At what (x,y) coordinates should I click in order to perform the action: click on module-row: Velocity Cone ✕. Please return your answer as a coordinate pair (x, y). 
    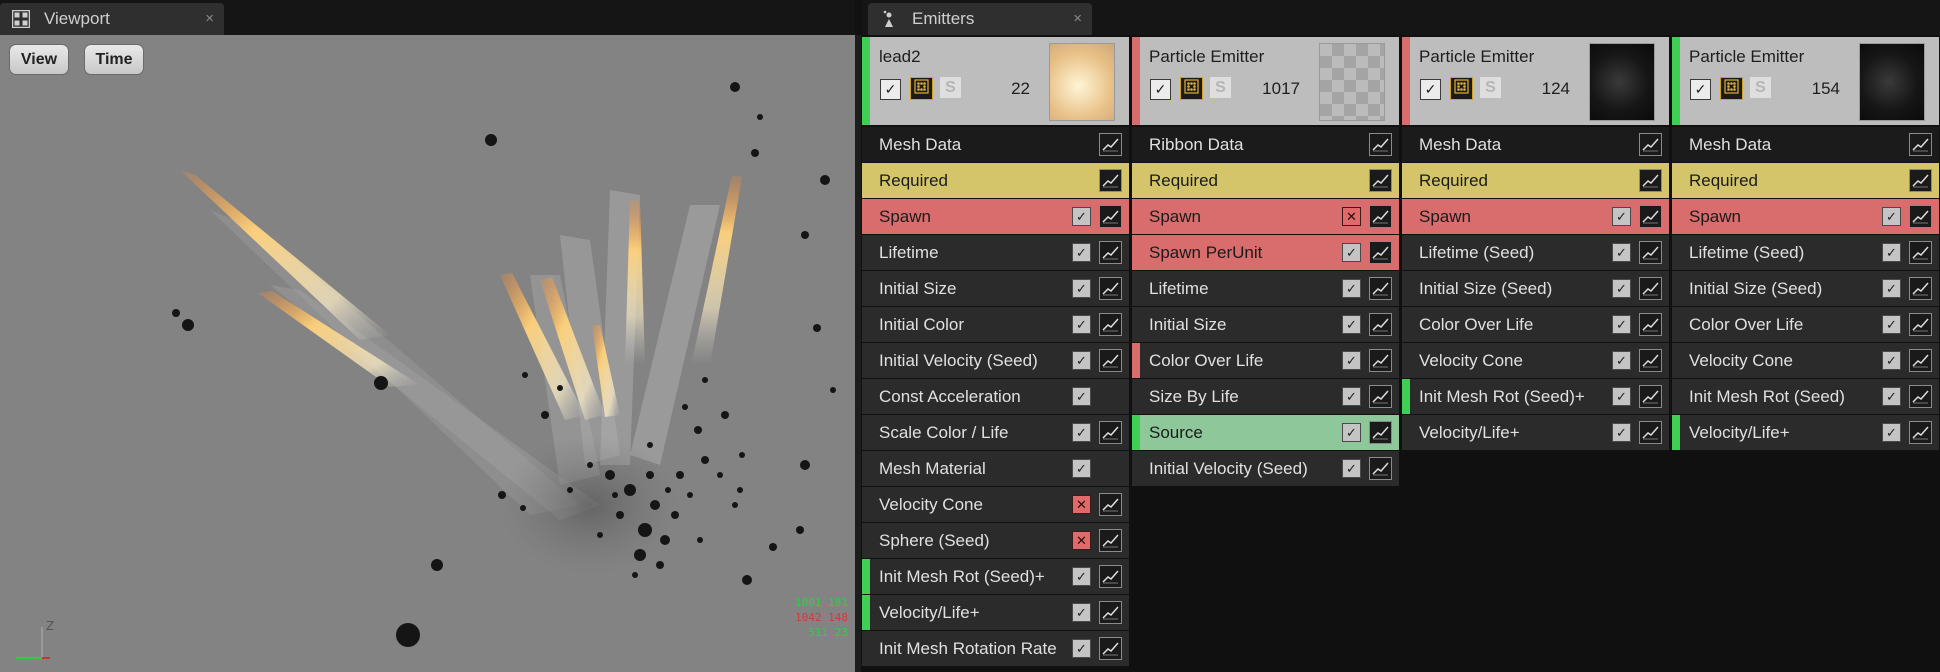
    Looking at the image, I should click on (995, 504).